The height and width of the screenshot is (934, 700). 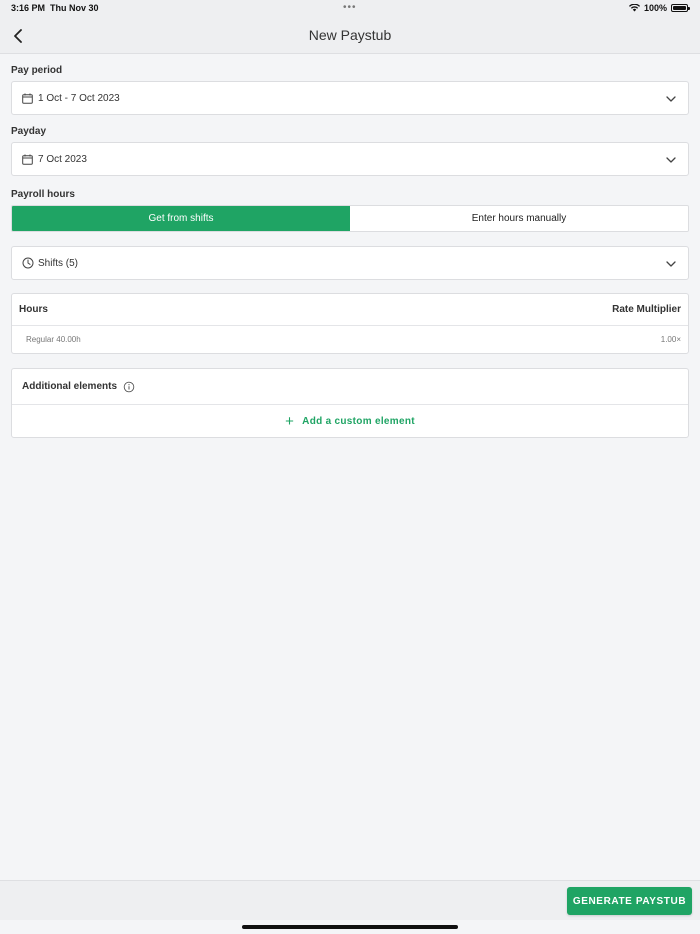 I want to click on info-icon, so click(x=129, y=387).